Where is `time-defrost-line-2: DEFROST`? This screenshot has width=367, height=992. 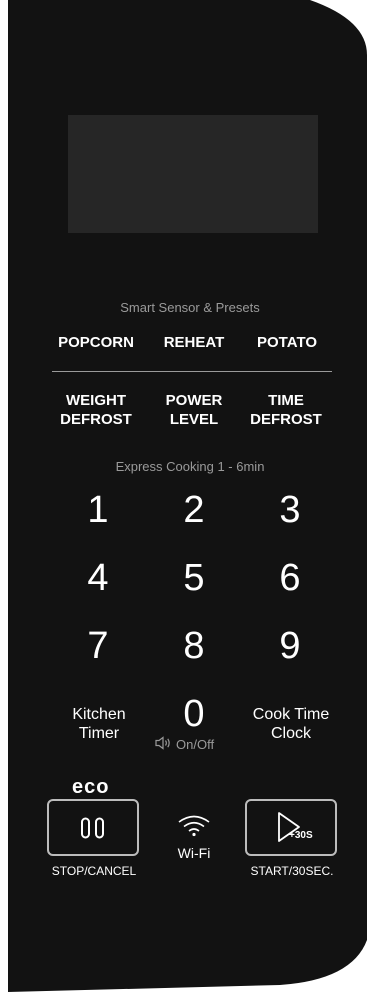 time-defrost-line-2: DEFROST is located at coordinates (286, 419).